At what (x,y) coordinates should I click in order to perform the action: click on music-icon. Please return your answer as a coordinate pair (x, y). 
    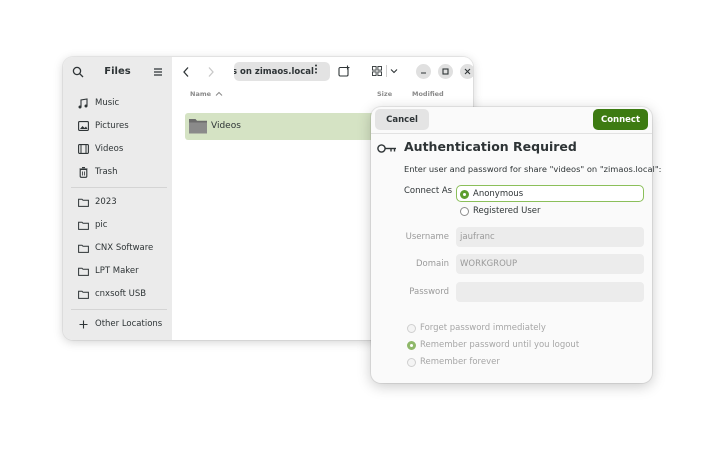
    Looking at the image, I should click on (83, 103).